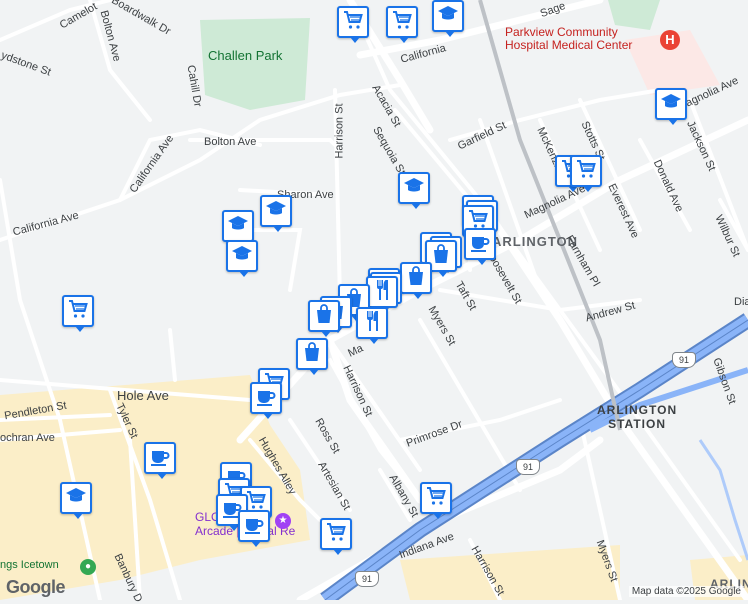  What do you see at coordinates (255, 64) in the screenshot?
I see `park-area` at bounding box center [255, 64].